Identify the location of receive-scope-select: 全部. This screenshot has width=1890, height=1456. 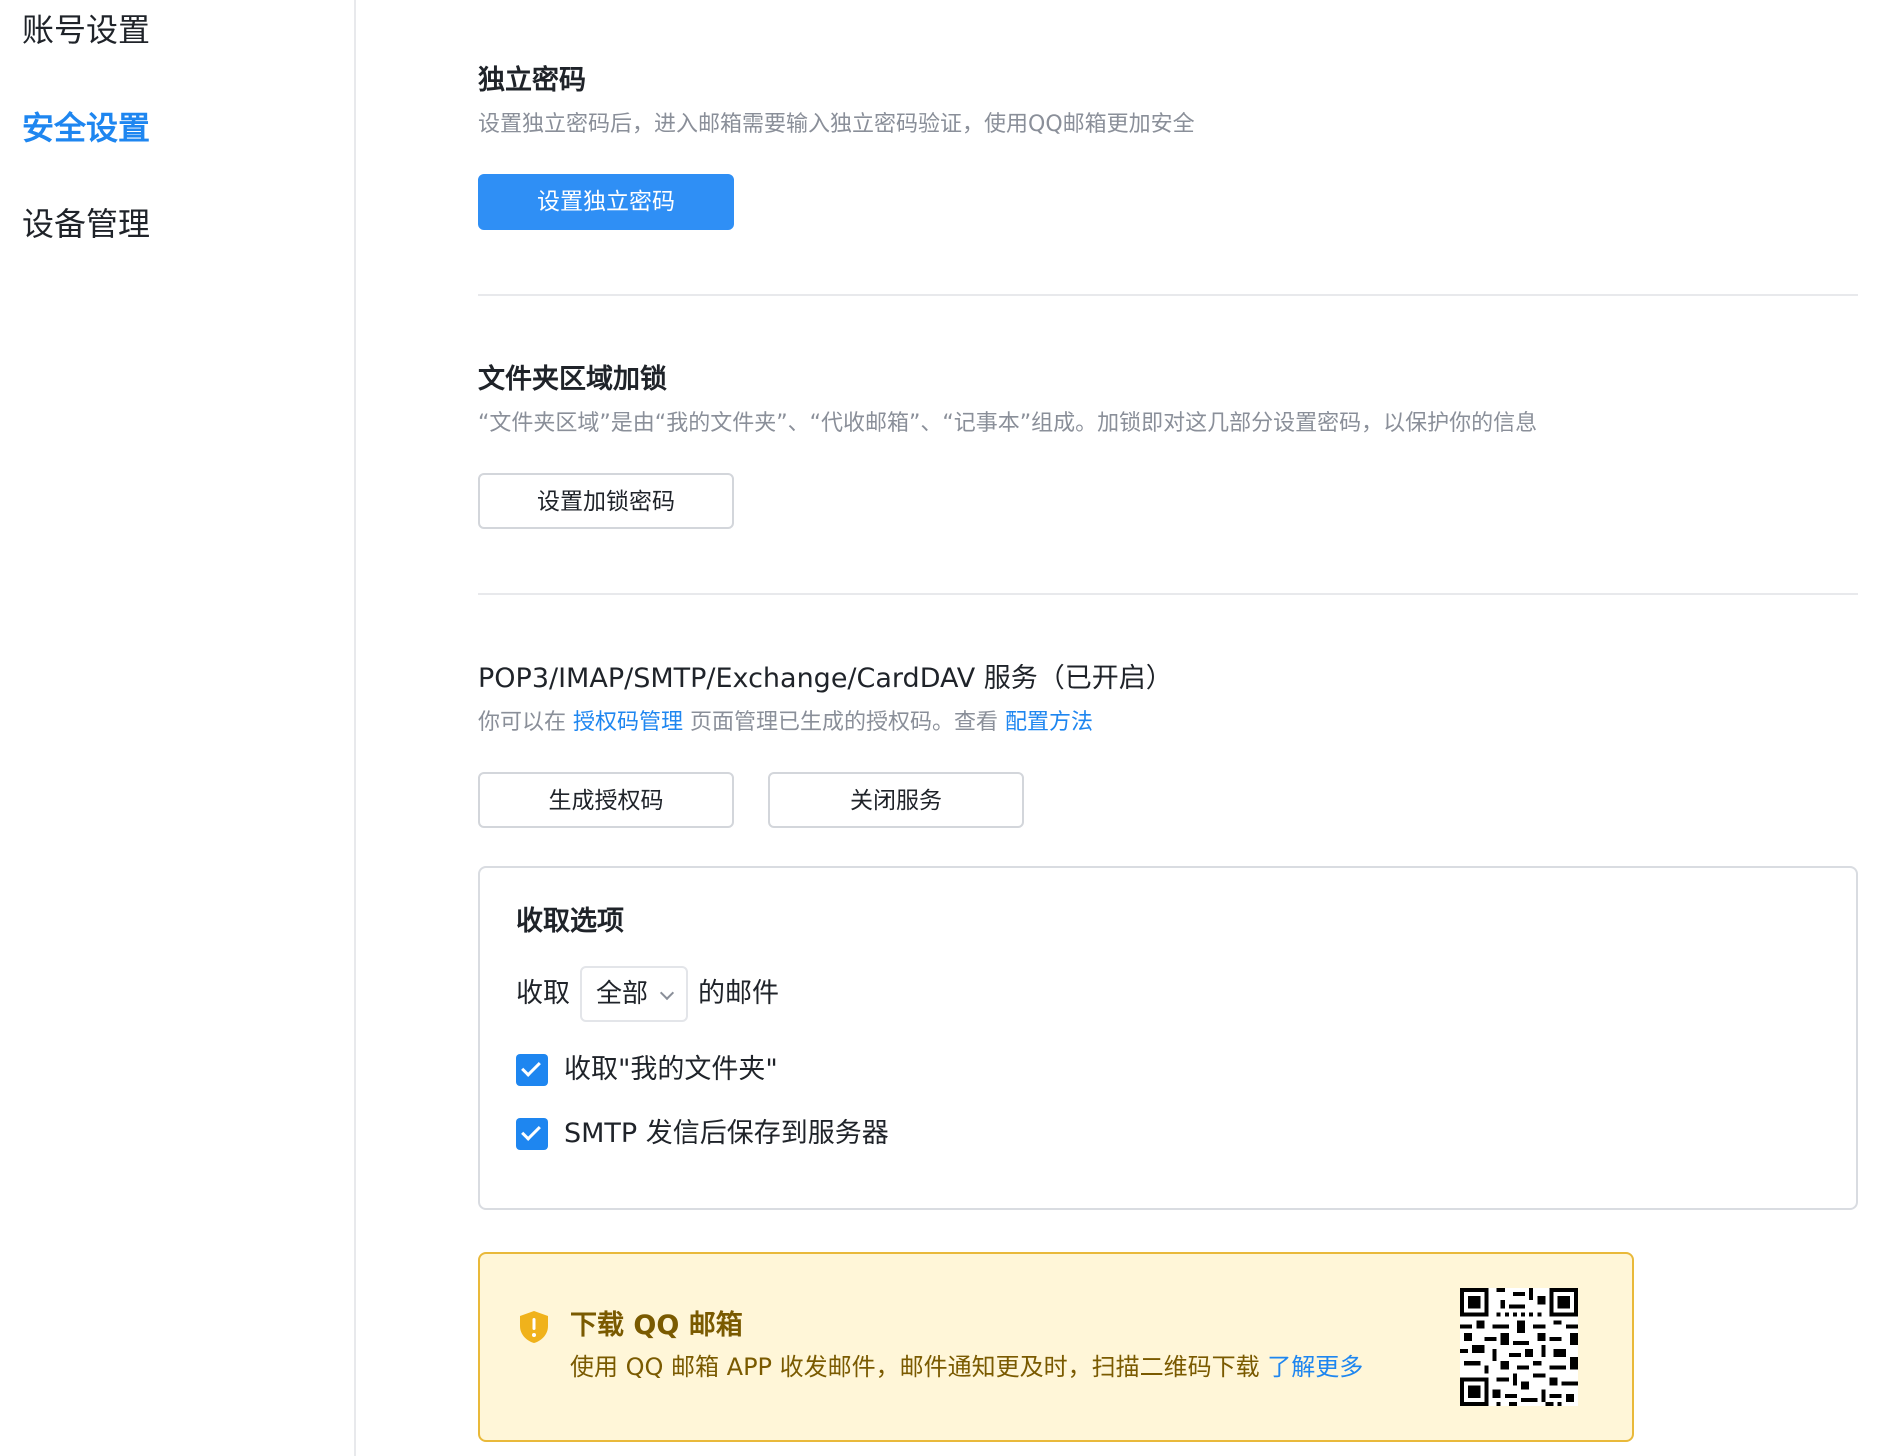
(634, 994).